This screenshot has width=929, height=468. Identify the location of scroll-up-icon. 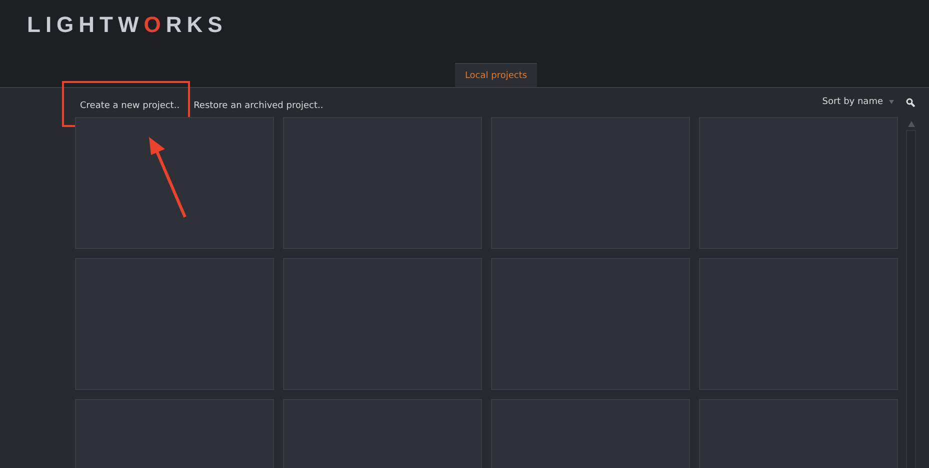
(911, 124).